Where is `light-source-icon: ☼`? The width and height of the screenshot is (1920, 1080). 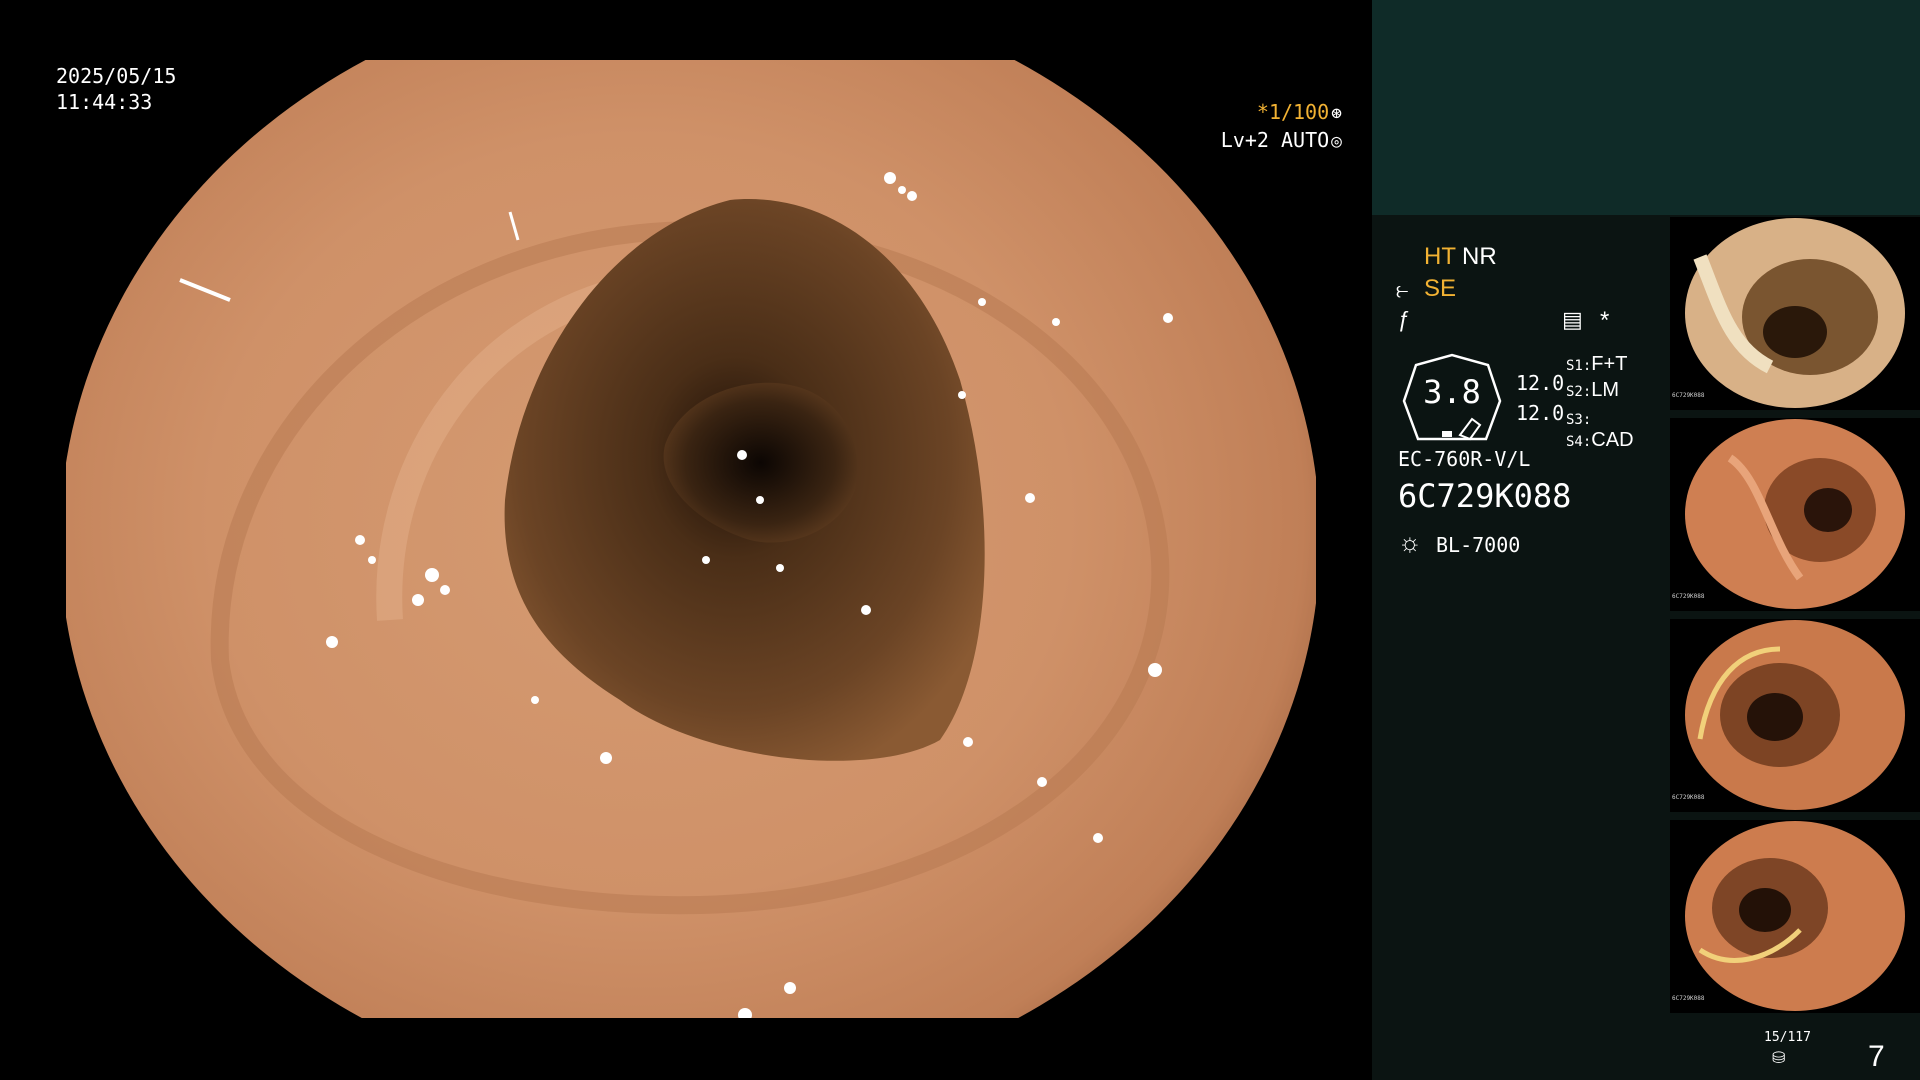 light-source-icon: ☼ is located at coordinates (1410, 542).